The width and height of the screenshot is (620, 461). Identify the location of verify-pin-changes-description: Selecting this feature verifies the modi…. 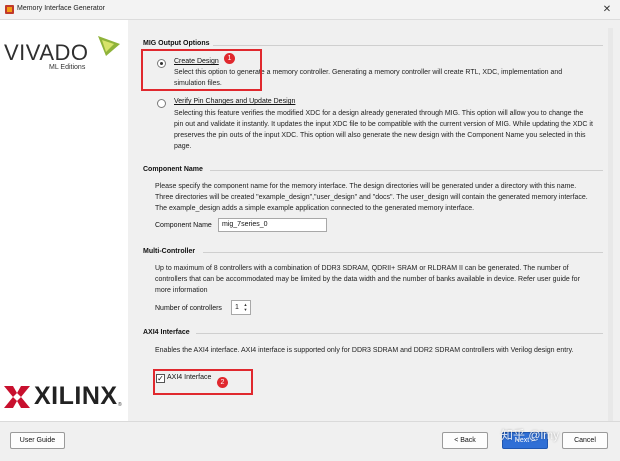
(383, 130).